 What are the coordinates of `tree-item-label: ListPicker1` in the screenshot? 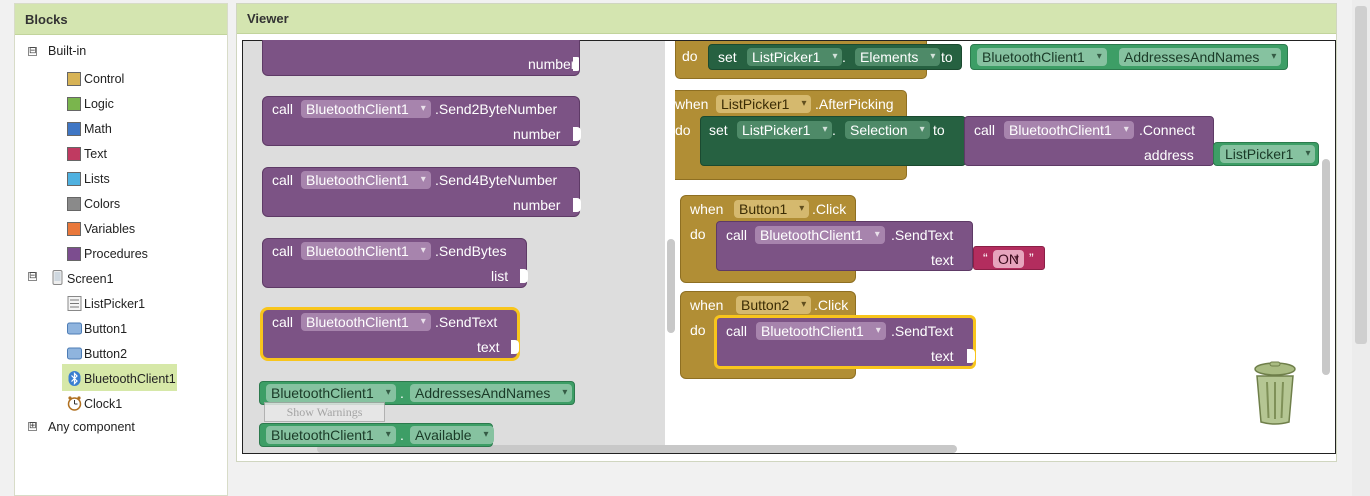 It's located at (115, 304).